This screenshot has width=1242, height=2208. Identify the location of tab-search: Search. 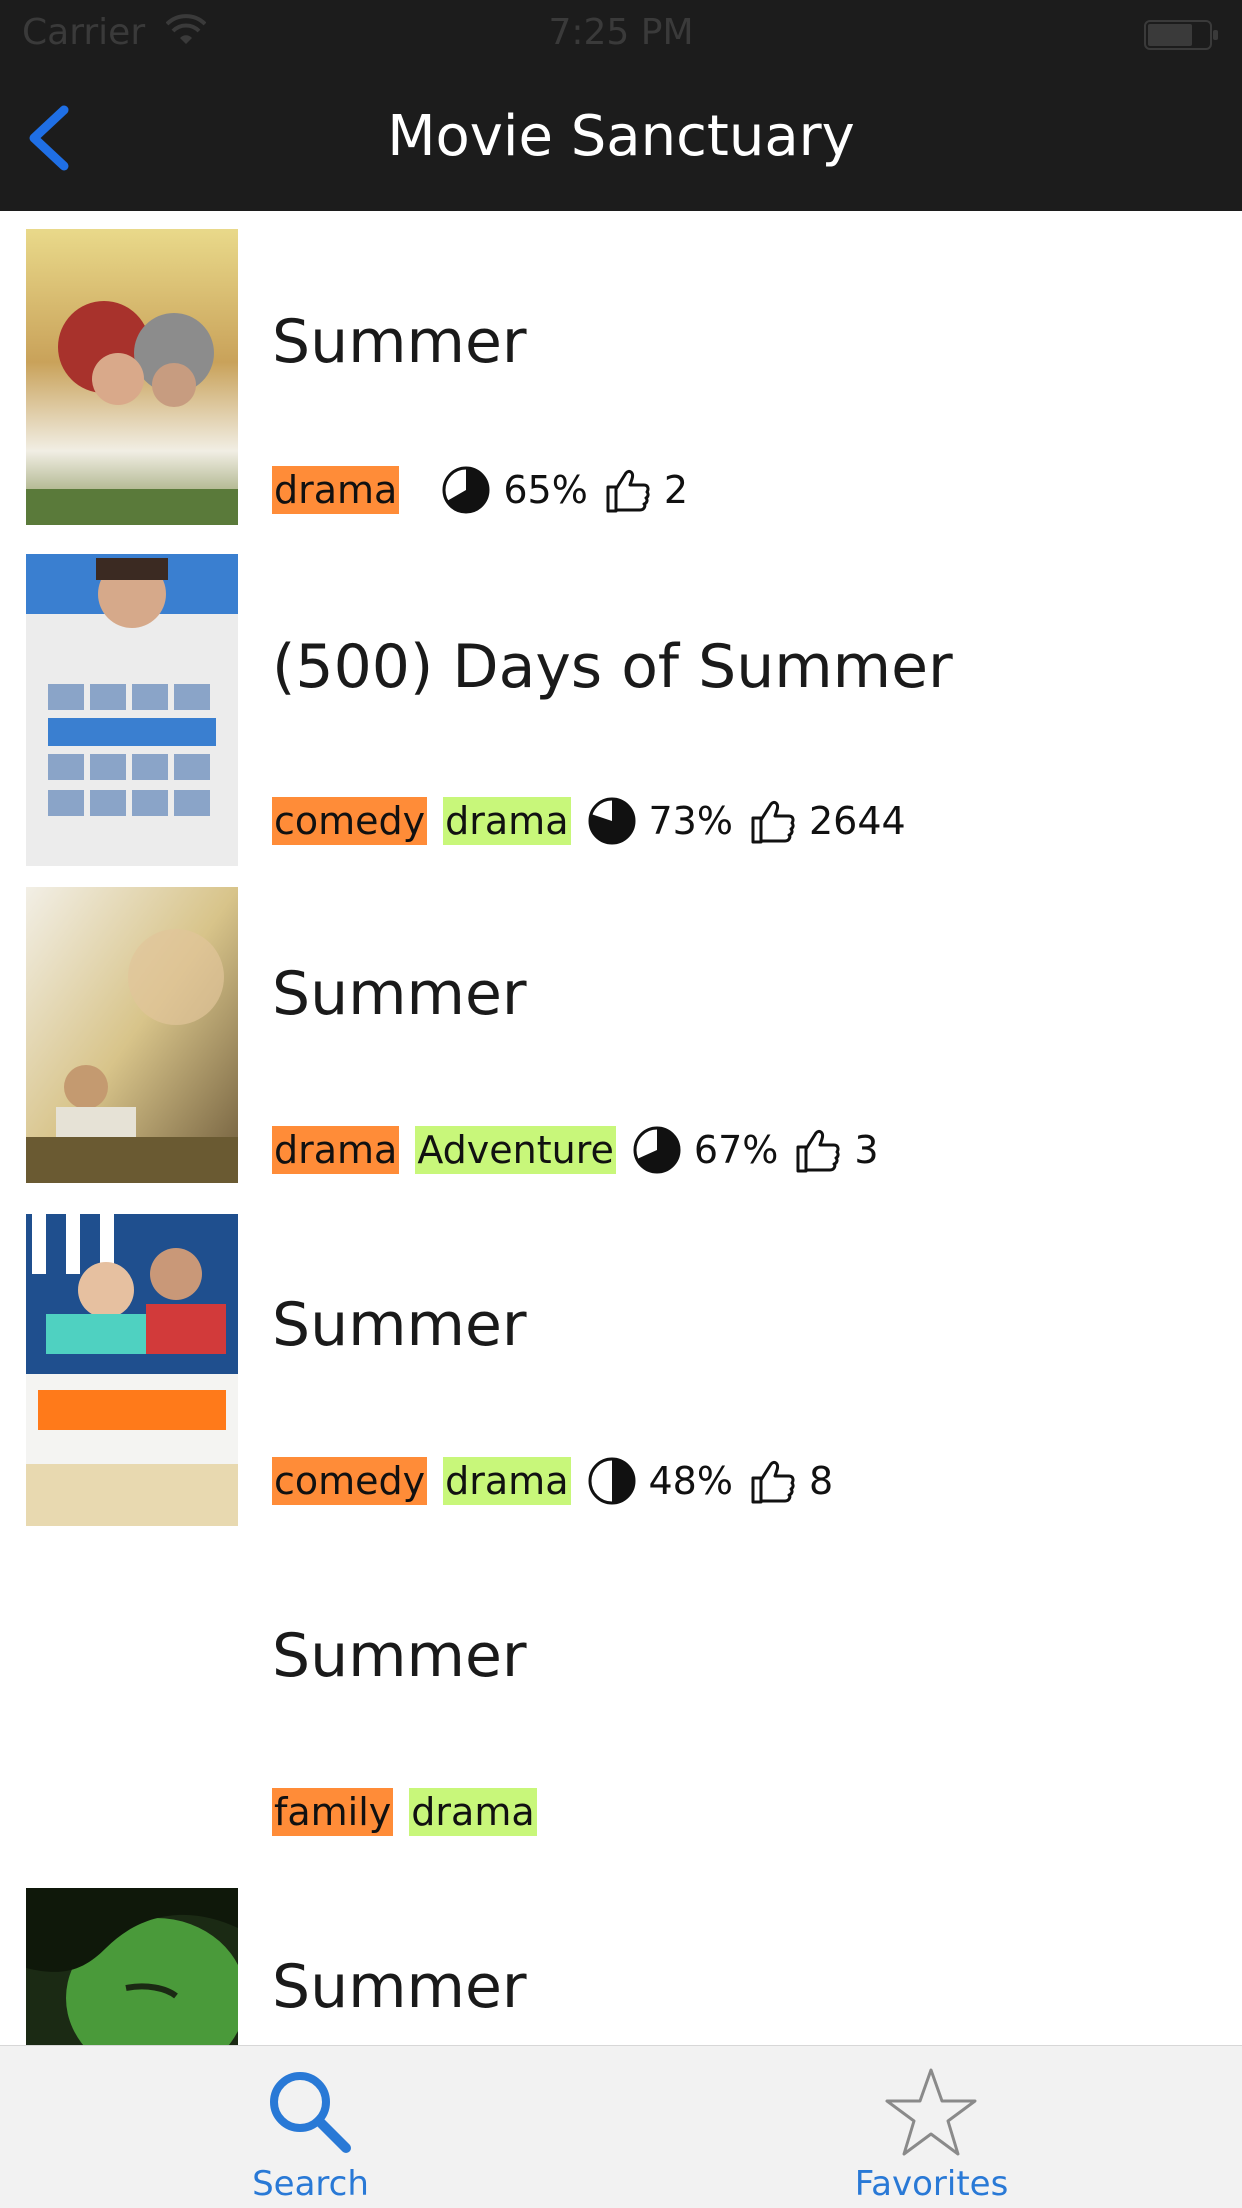
(310, 2127).